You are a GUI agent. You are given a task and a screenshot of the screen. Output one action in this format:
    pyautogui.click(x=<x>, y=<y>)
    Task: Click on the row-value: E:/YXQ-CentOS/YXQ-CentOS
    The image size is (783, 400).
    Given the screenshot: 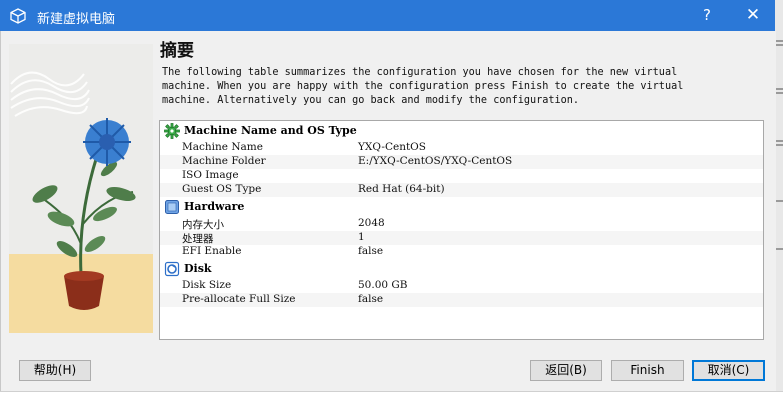 What is the action you would take?
    pyautogui.click(x=435, y=161)
    